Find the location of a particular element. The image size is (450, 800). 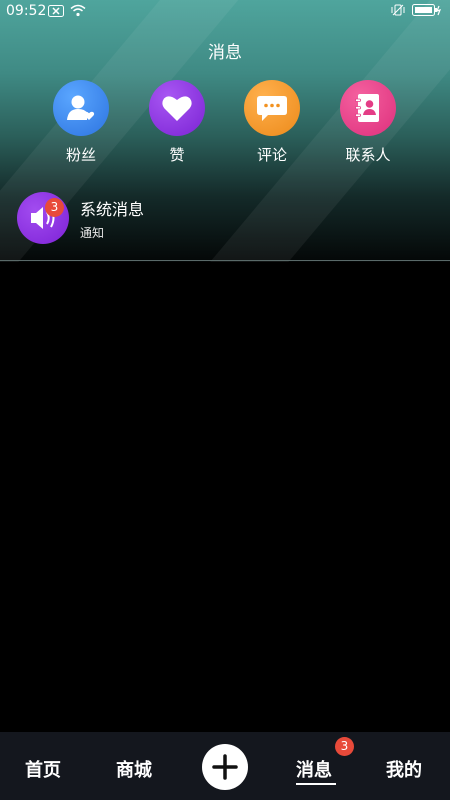

status-time: 09:52 is located at coordinates (26, 11).